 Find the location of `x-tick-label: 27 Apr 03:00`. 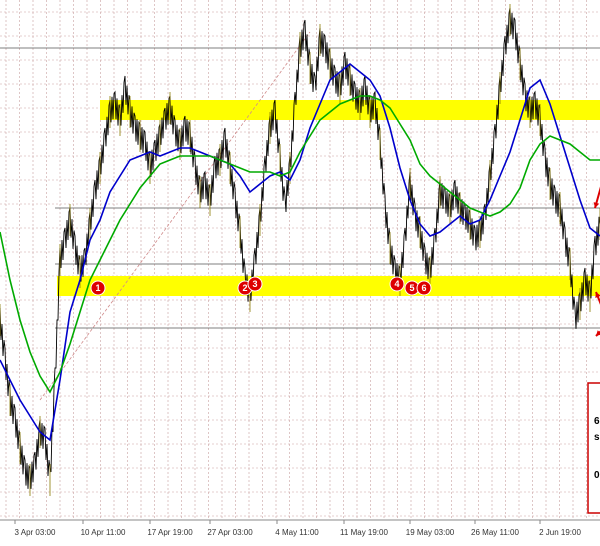

x-tick-label: 27 Apr 03:00 is located at coordinates (230, 532).